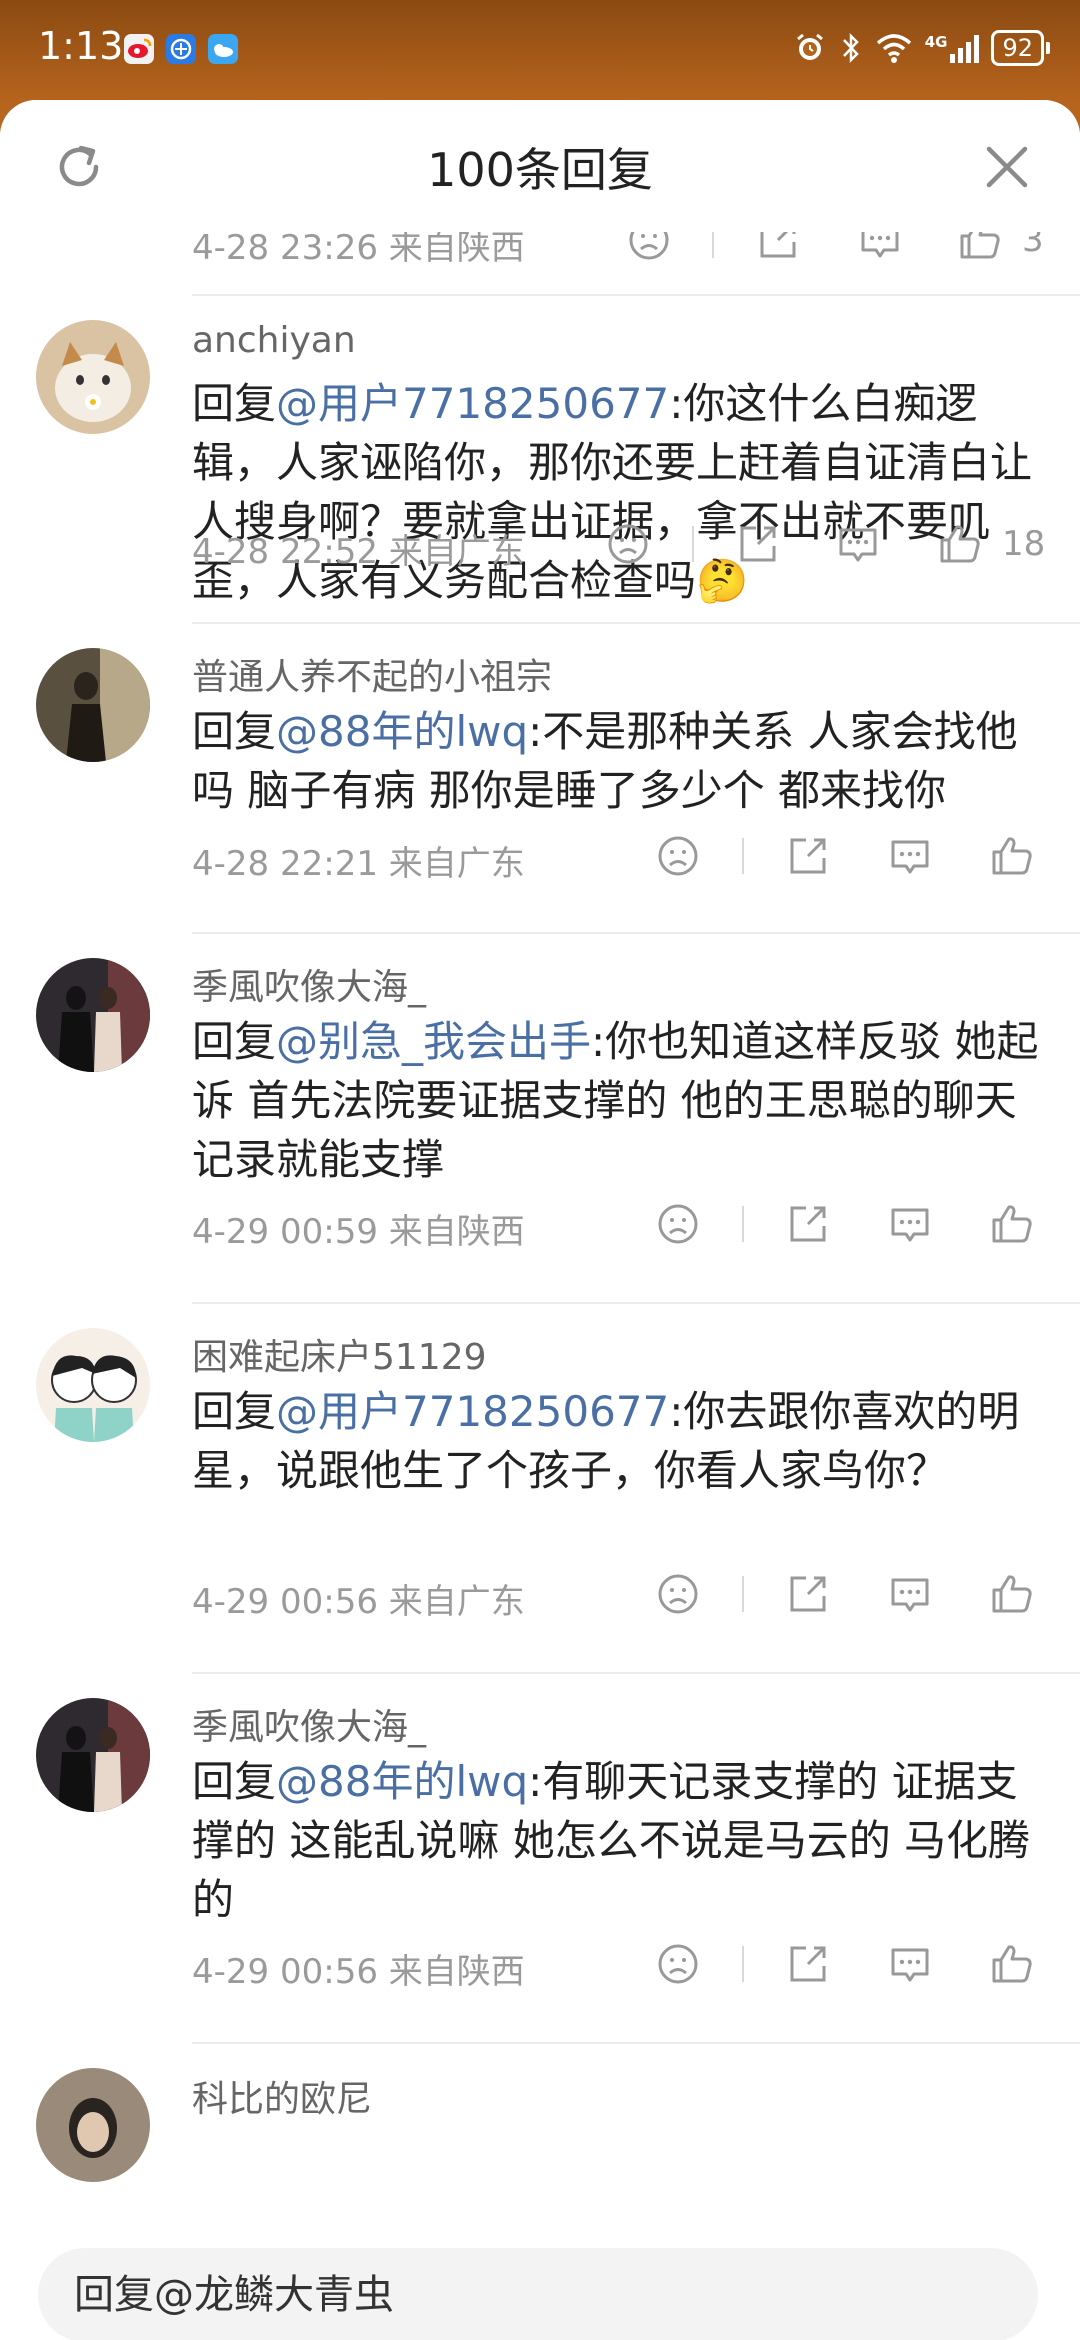 The width and height of the screenshot is (1080, 2340). Describe the element at coordinates (540, 859) in the screenshot. I see `comment-meta: 4-28 22:21 来自广东` at that location.